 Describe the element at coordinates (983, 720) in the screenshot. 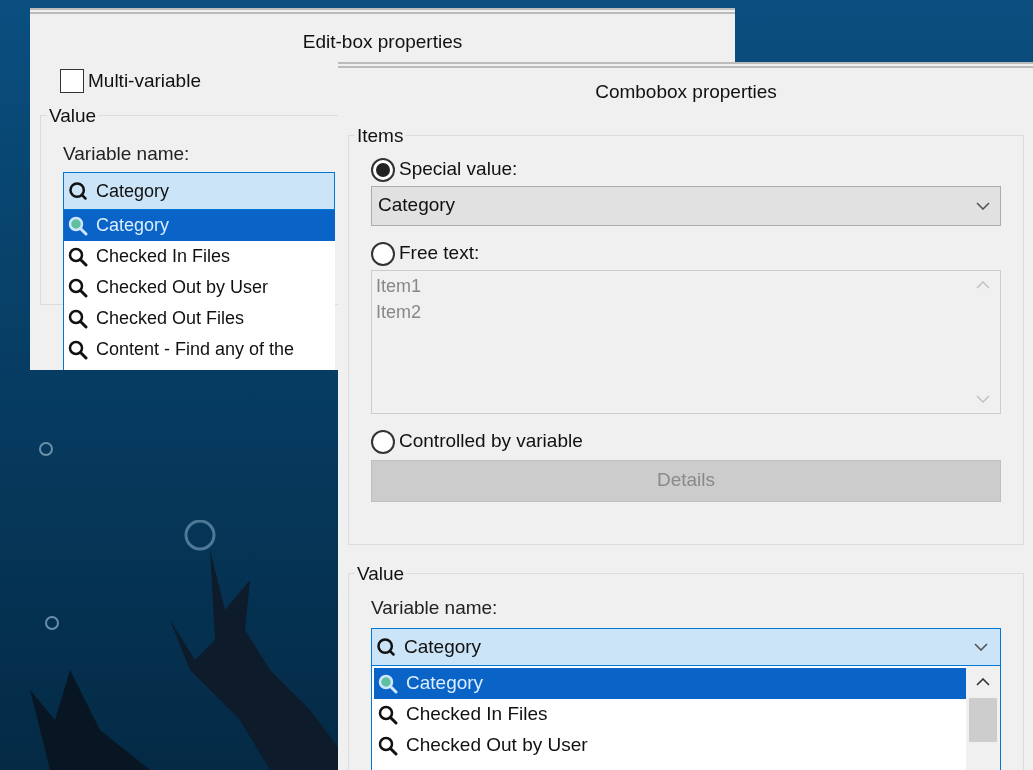

I see `scrollbar-thumb` at that location.